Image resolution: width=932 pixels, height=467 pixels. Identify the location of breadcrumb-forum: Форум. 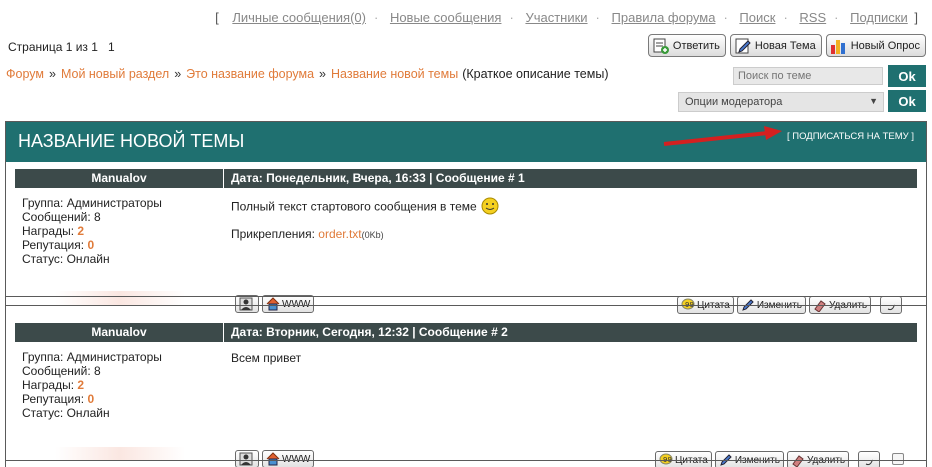
(25, 74).